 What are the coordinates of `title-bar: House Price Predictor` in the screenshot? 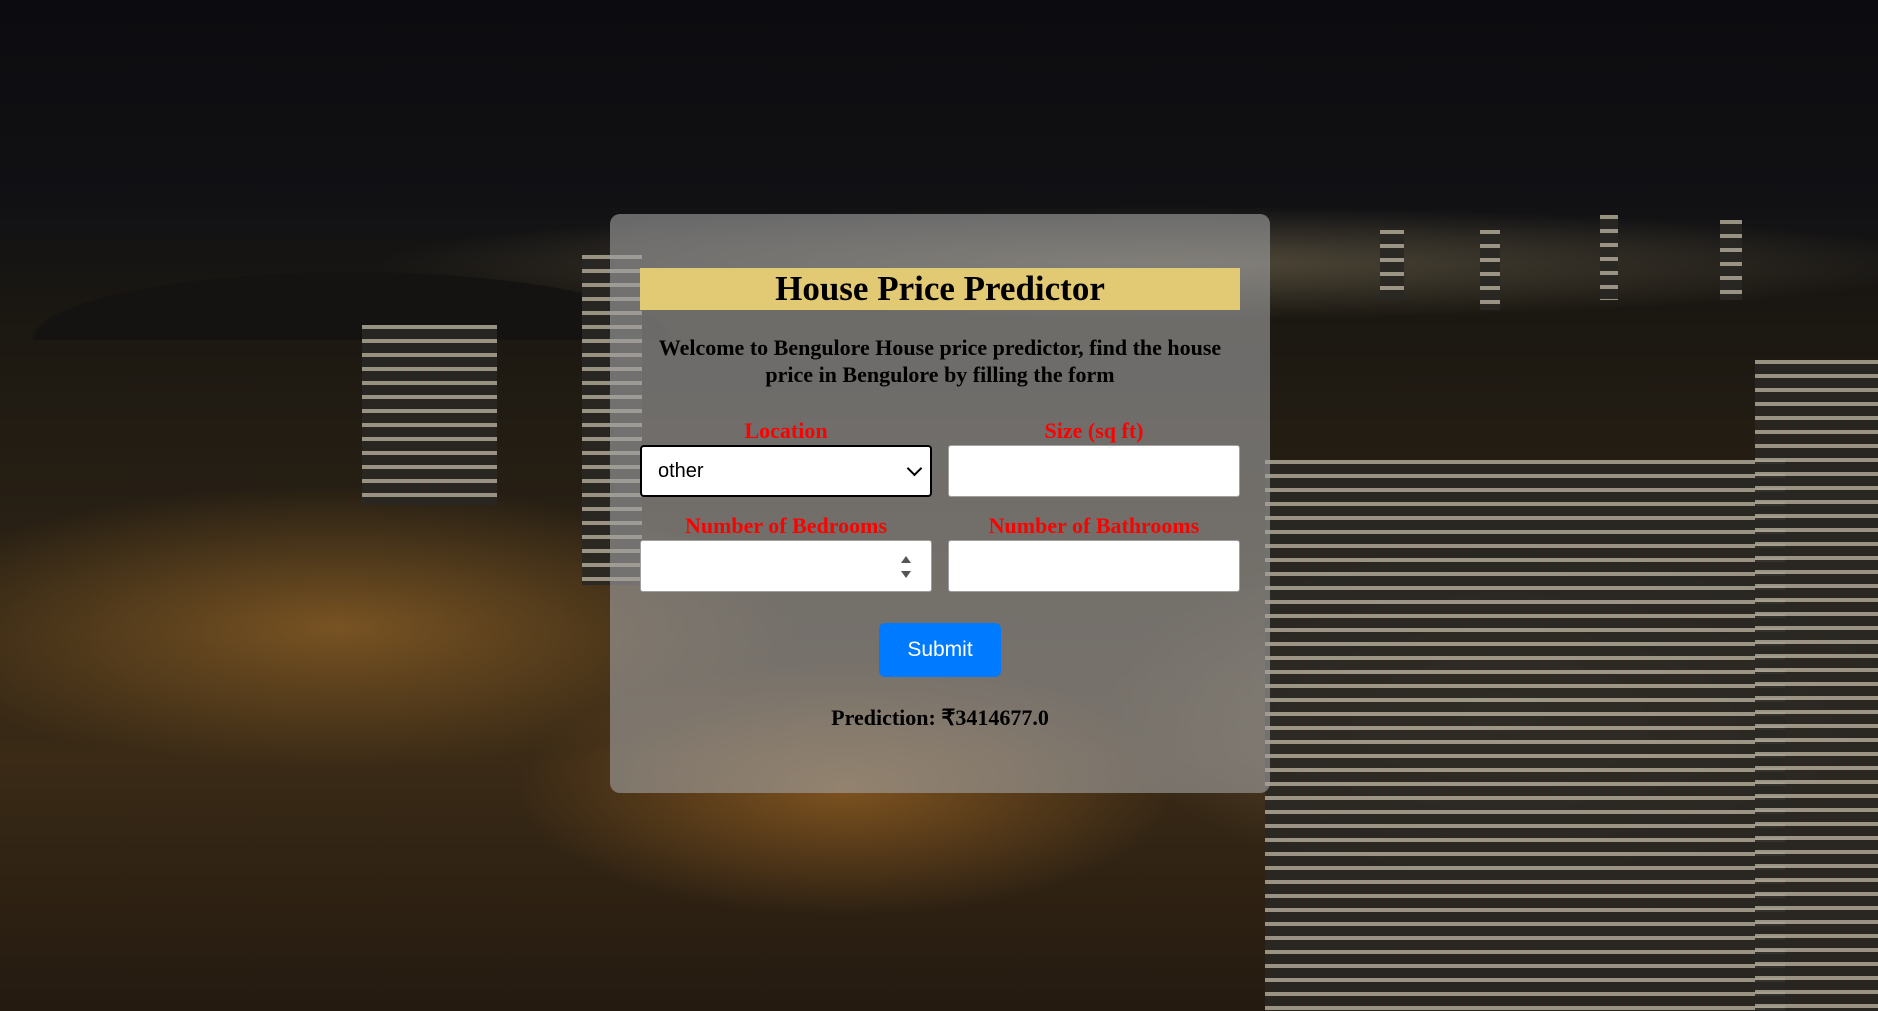 It's located at (940, 289).